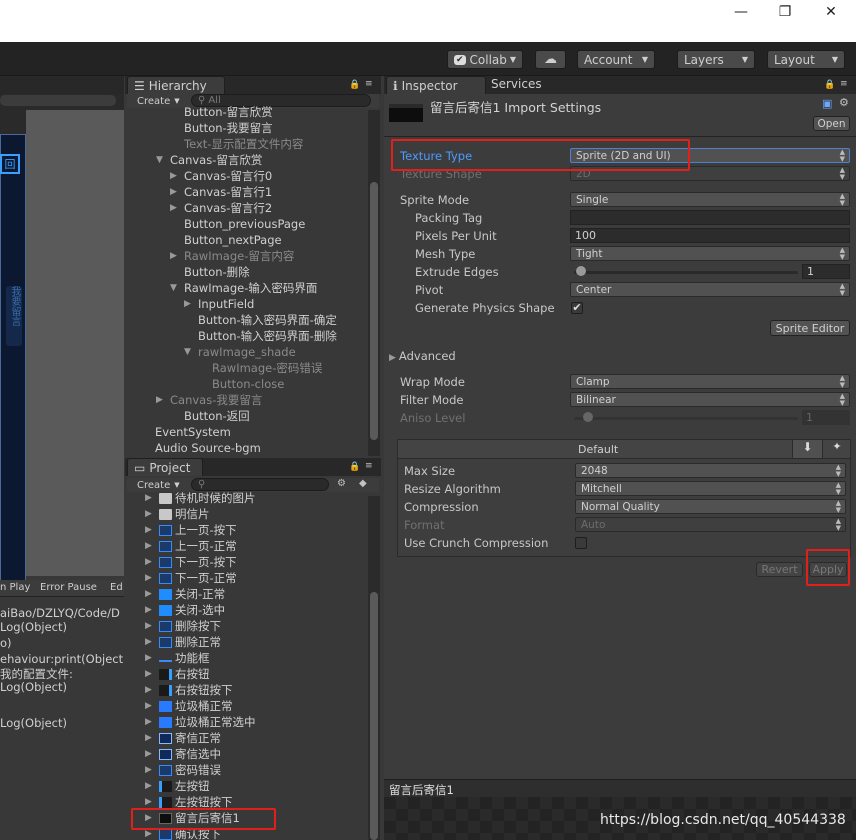 The height and width of the screenshot is (840, 856). I want to click on hierarchy-item: Audio Source-bgm, so click(208, 448).